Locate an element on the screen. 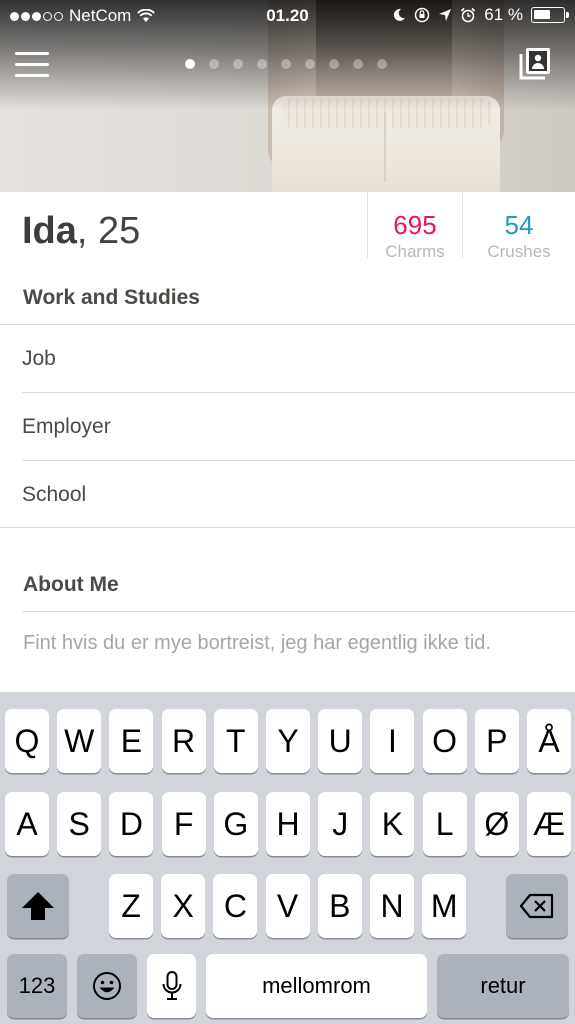 The width and height of the screenshot is (575, 1024). key-r: R is located at coordinates (183, 741).